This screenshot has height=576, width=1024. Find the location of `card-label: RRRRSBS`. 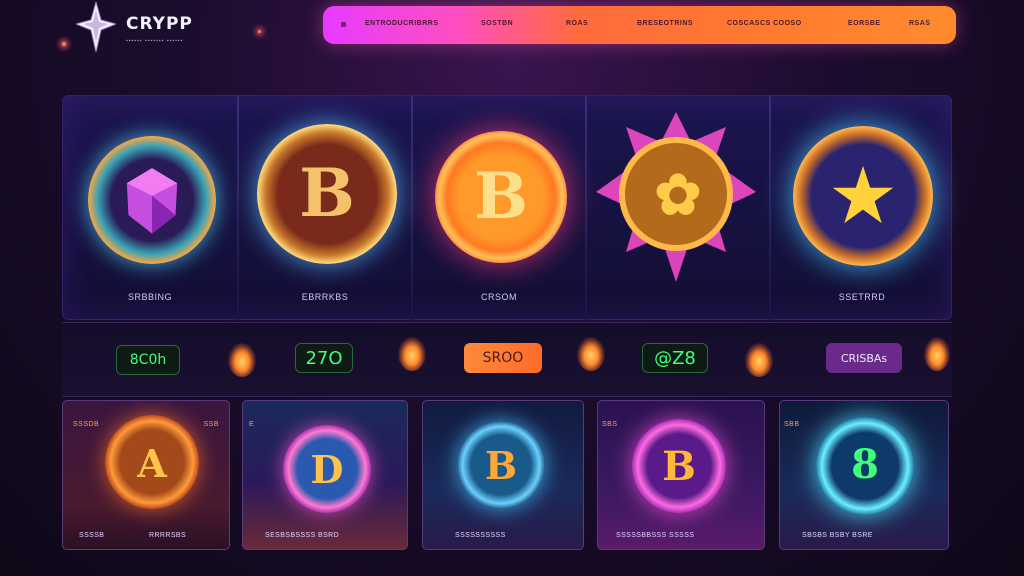

card-label: RRRRSBS is located at coordinates (168, 535).